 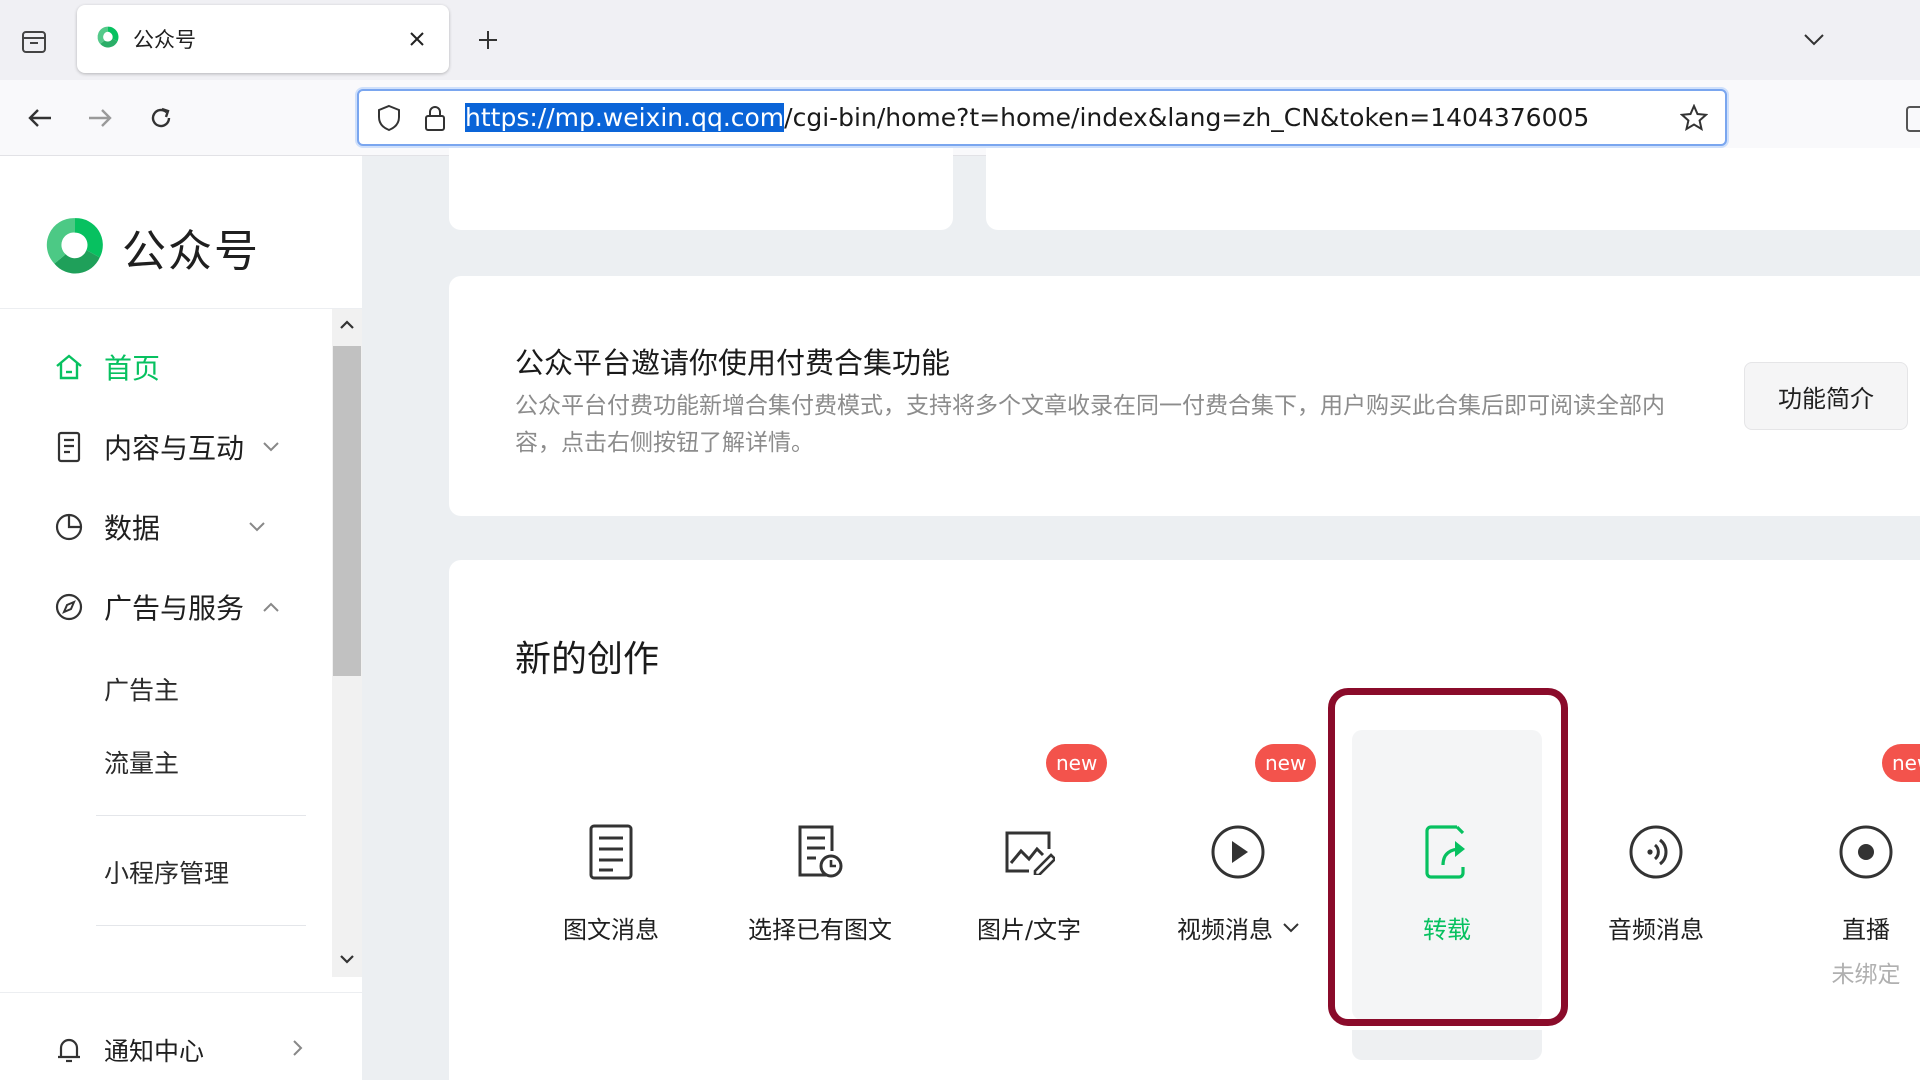 I want to click on sidebar-subitem-advertiser: 广告主, so click(x=141, y=689).